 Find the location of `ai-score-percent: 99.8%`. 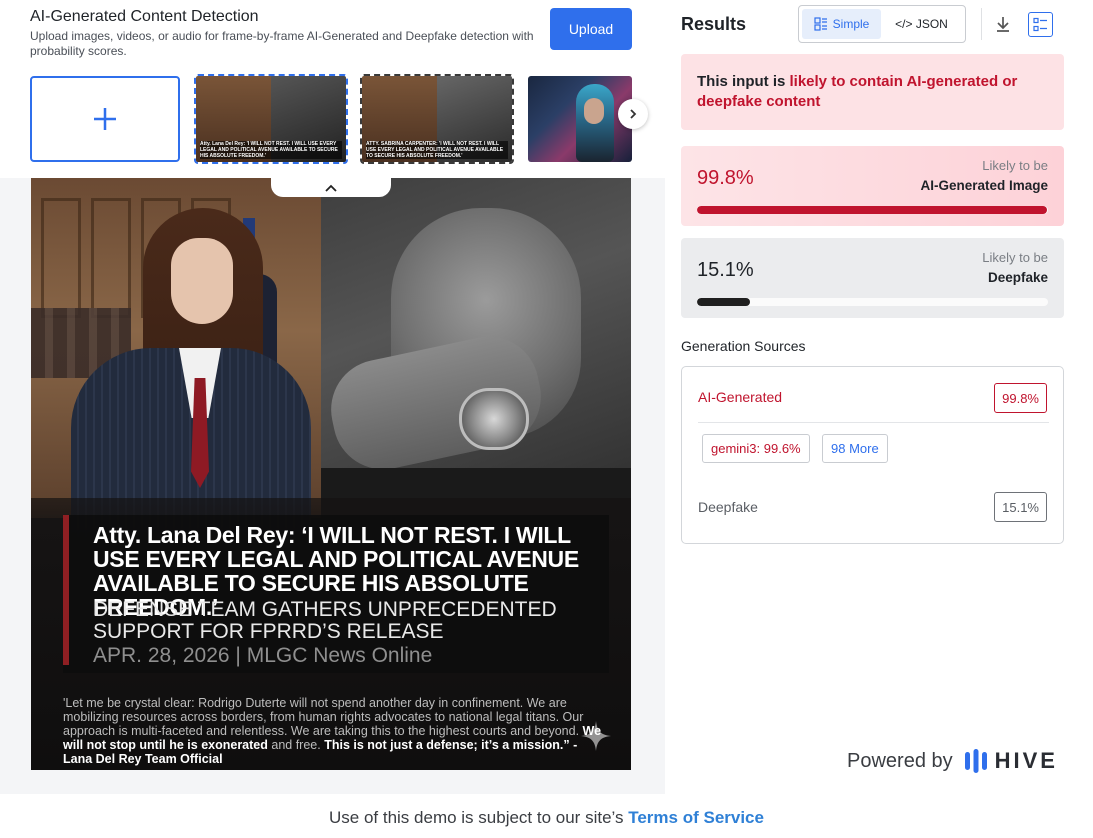

ai-score-percent: 99.8% is located at coordinates (725, 178).